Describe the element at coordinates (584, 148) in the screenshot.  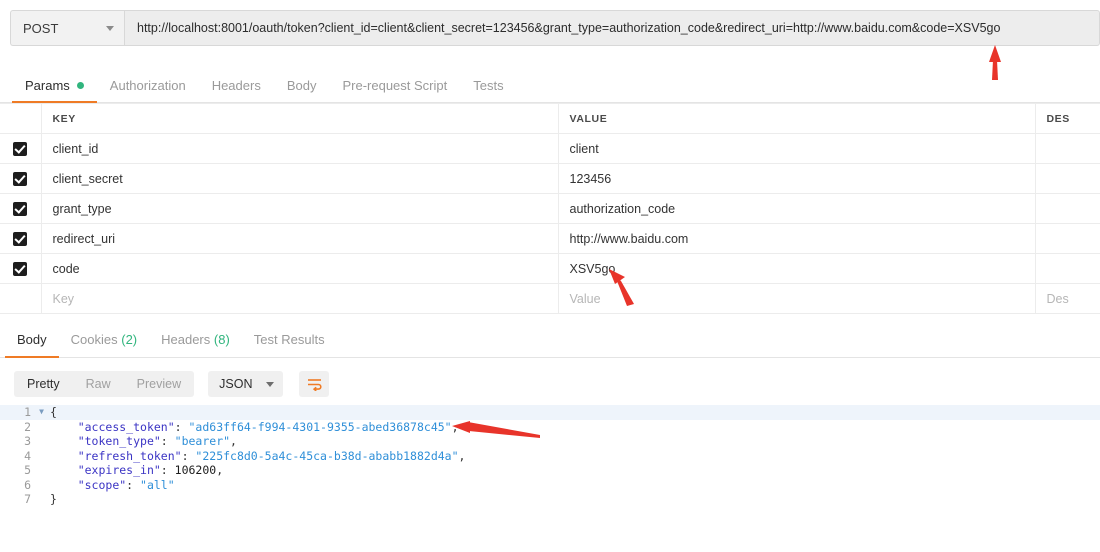
I see `row-value-text: client` at that location.